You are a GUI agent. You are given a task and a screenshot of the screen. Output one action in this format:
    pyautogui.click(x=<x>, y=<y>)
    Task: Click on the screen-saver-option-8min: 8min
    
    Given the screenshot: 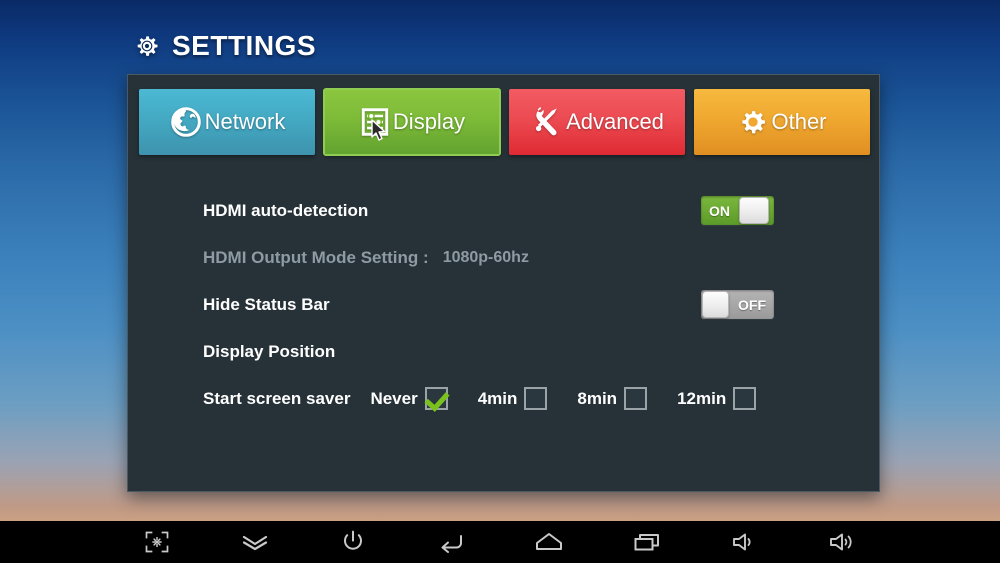 What is the action you would take?
    pyautogui.click(x=612, y=398)
    